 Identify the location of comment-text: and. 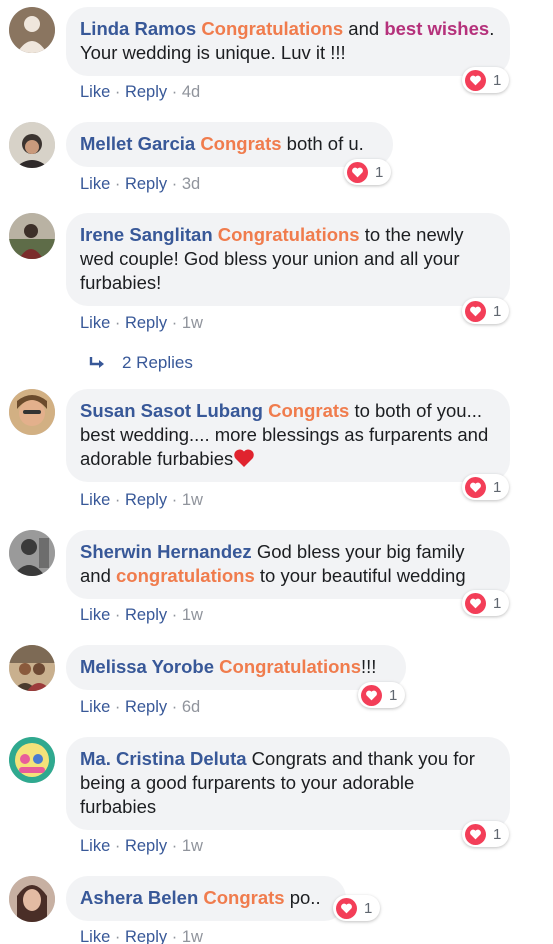
(364, 28).